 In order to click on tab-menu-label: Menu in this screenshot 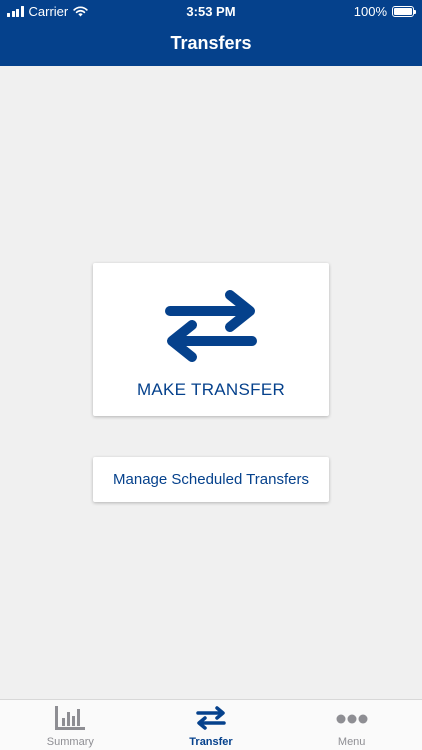, I will do `click(351, 742)`.